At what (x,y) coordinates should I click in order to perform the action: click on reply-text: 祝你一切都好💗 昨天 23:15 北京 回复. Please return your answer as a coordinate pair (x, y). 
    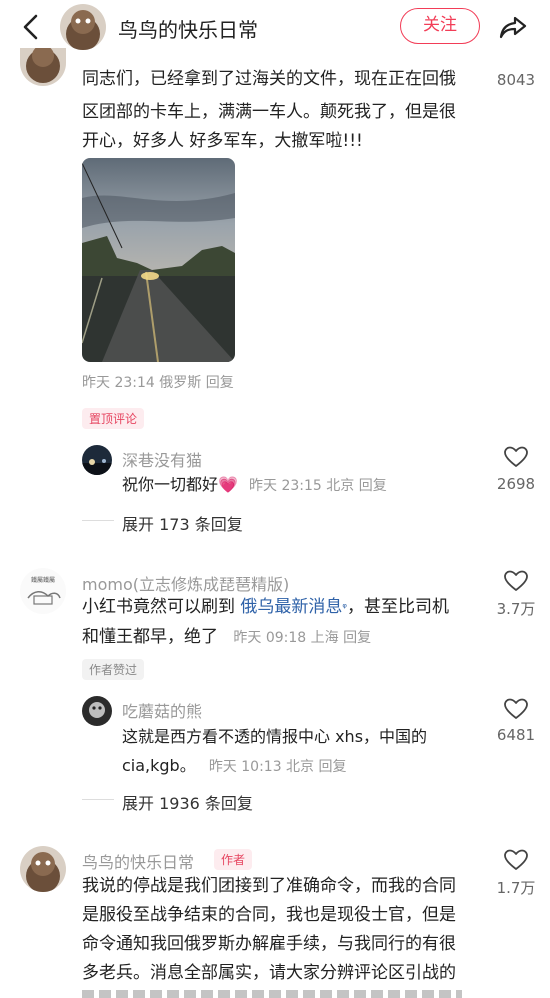
    Looking at the image, I should click on (254, 485).